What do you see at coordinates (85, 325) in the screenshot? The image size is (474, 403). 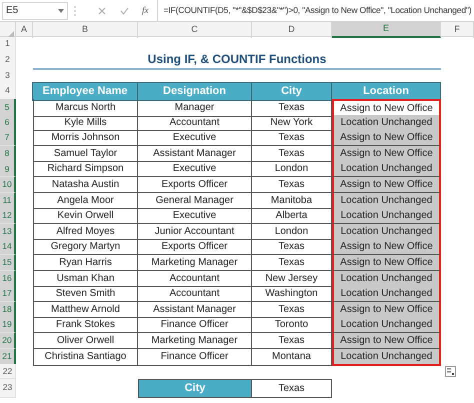 I see `table-cell: Frank Stokes` at bounding box center [85, 325].